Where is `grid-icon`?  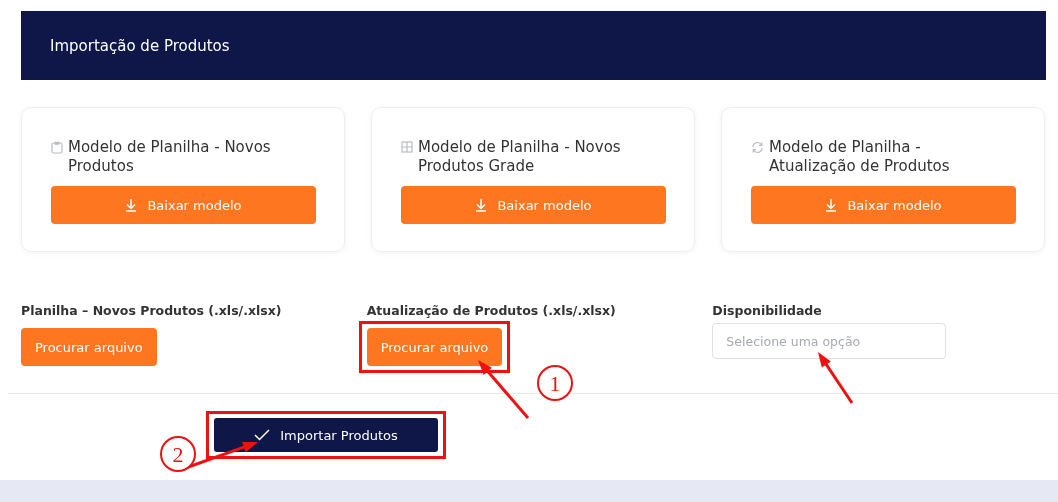
grid-icon is located at coordinates (407, 147).